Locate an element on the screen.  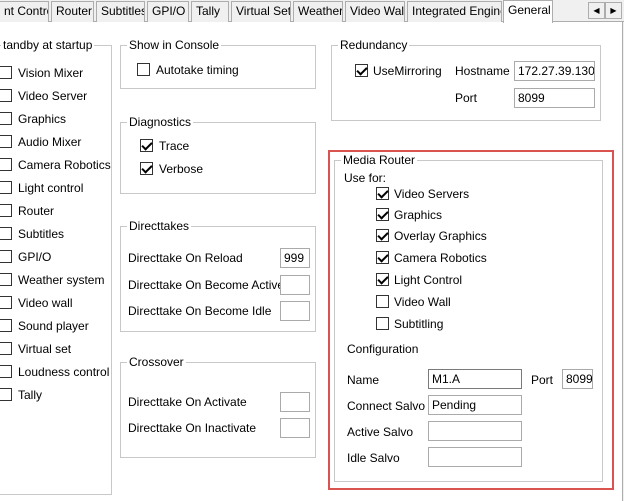
standby-video-server-checkbox is located at coordinates (6, 95).